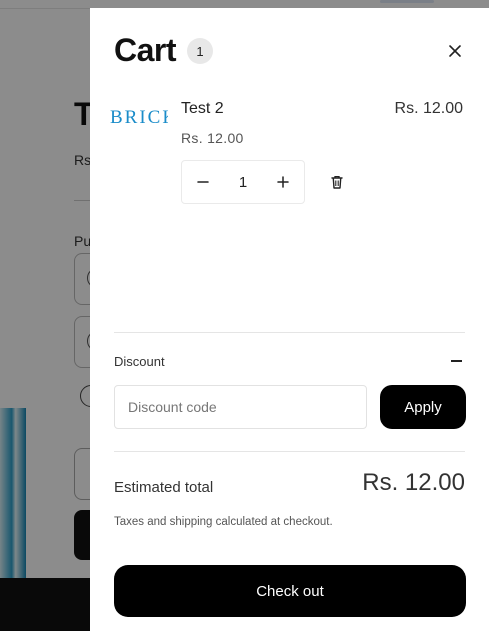  I want to click on discount-collapse-toggle, so click(458, 360).